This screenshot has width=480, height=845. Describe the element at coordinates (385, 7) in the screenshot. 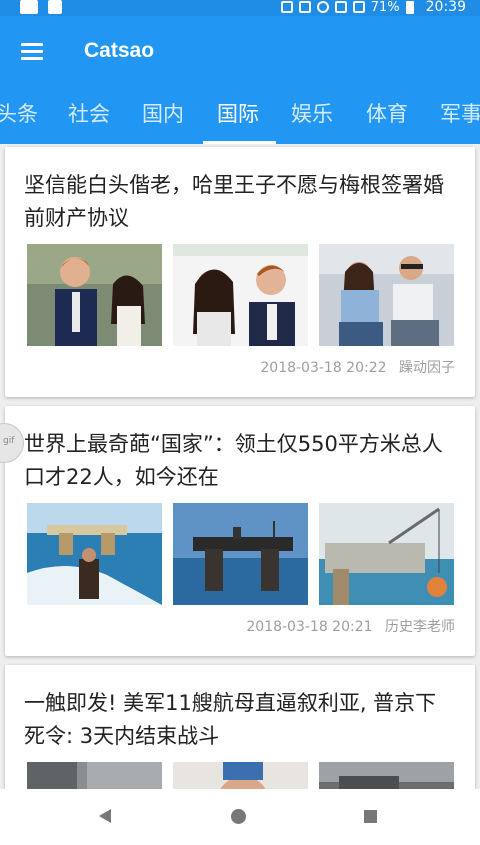

I see `battery-percent: 71%` at that location.